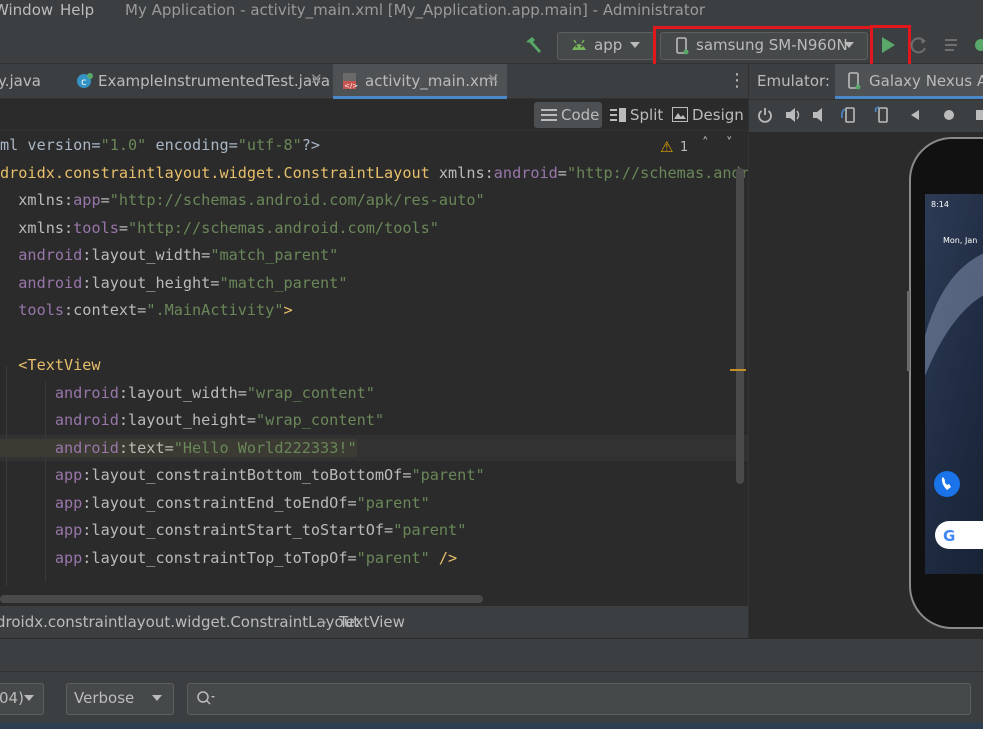 This screenshot has height=729, width=983. I want to click on phone-date: Mon, Jan, so click(960, 240).